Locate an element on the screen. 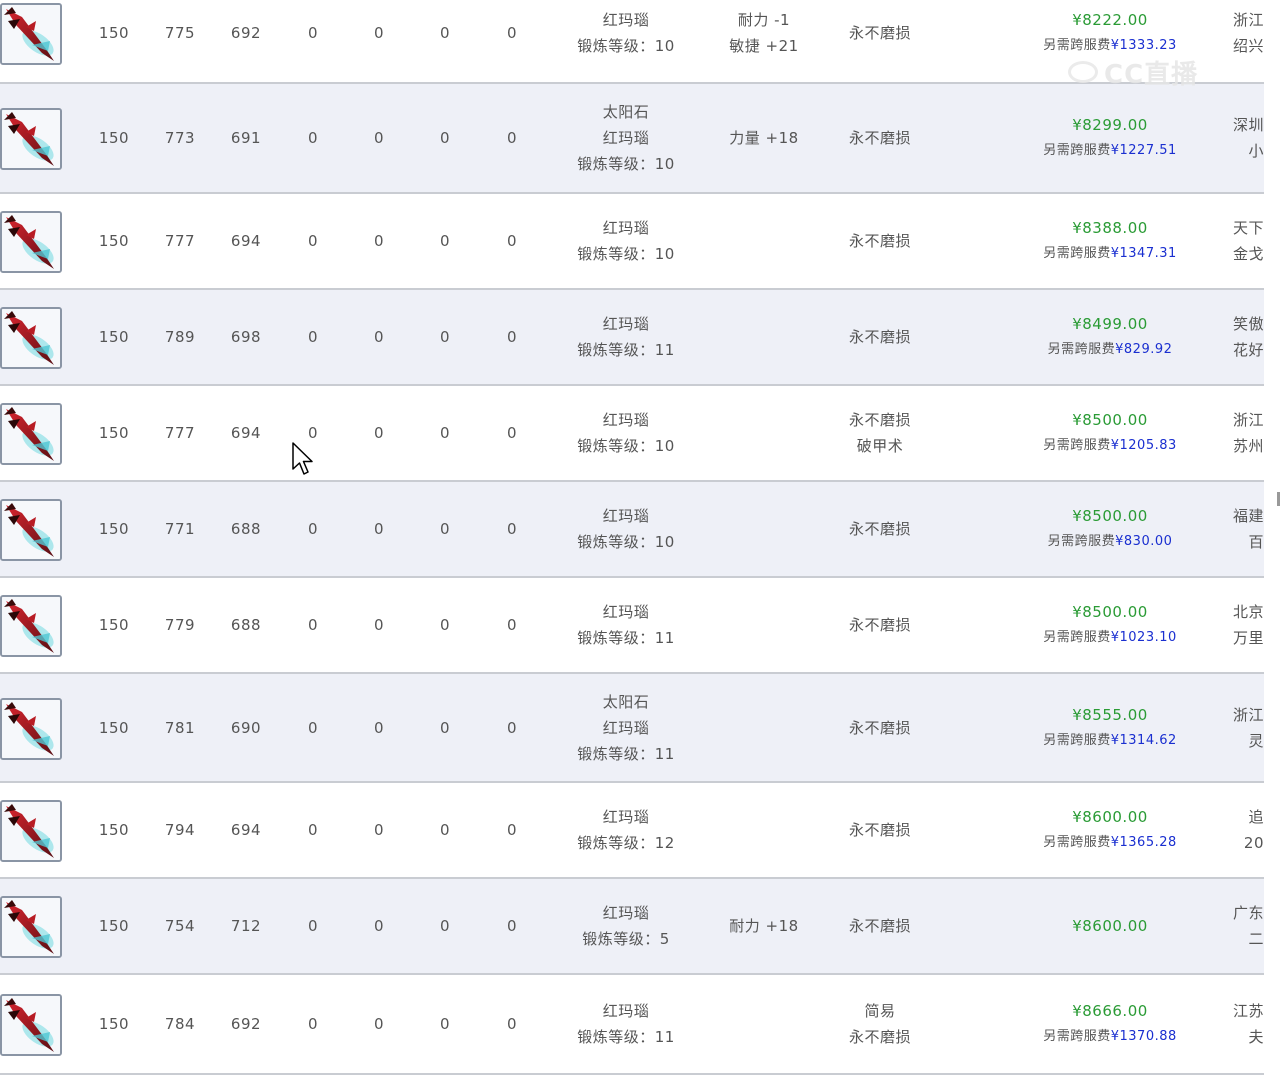 This screenshot has height=1075, width=1280. durability-line: 破甲术 is located at coordinates (880, 446).